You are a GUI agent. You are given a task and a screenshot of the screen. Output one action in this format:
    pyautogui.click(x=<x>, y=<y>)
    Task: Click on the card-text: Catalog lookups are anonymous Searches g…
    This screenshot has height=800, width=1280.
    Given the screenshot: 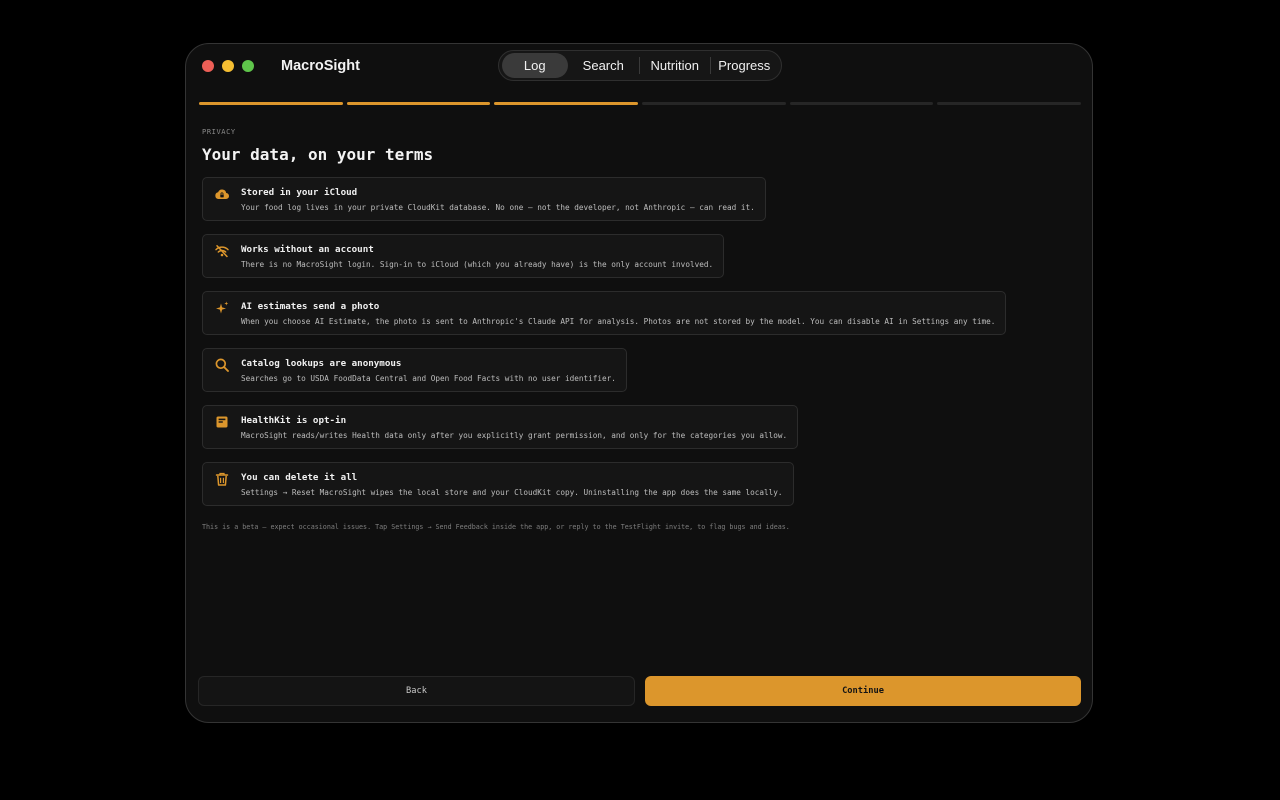 What is the action you would take?
    pyautogui.click(x=428, y=366)
    